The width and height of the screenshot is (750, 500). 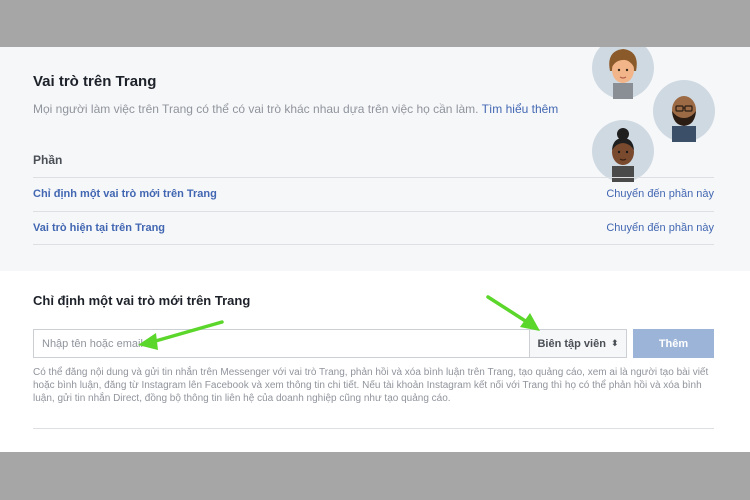 I want to click on role-select: Biên tập viên ⬍, so click(x=578, y=343).